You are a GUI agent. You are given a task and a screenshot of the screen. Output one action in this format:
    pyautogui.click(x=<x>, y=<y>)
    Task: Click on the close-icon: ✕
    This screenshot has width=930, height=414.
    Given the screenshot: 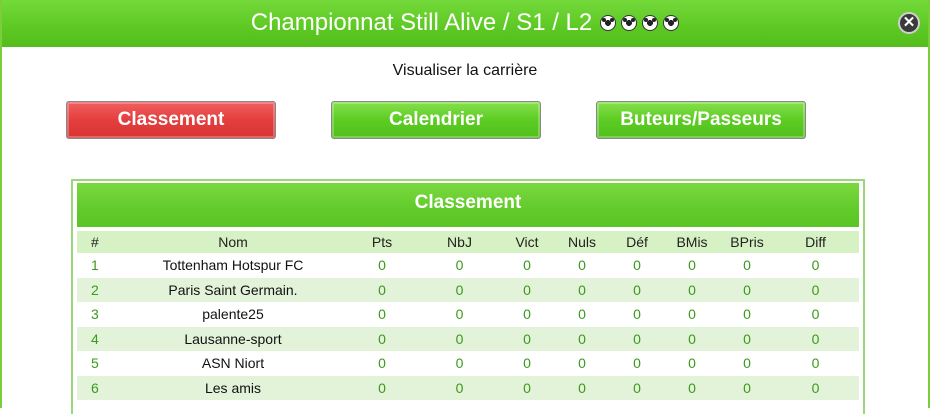 What is the action you would take?
    pyautogui.click(x=909, y=23)
    